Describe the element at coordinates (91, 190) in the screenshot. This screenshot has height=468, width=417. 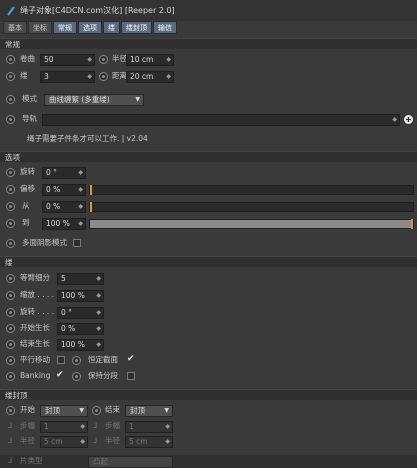
I see `offset-slider-knob` at that location.